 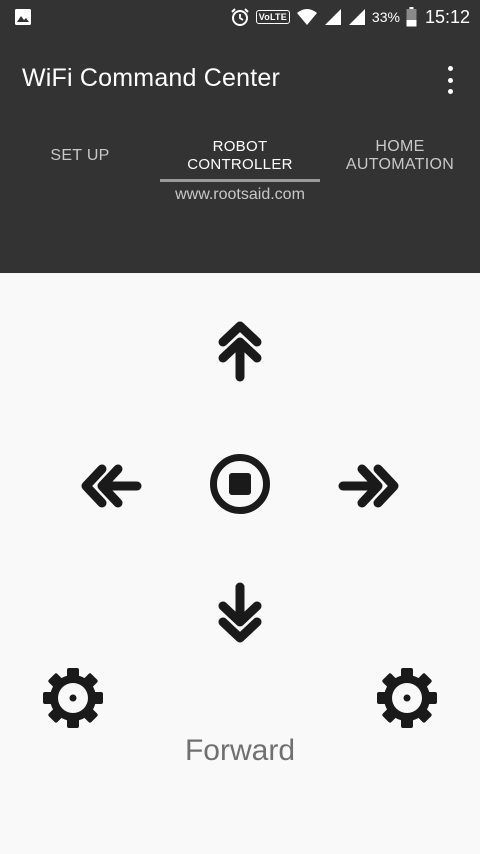 I want to click on tab-label: HOME AUTOMATION, so click(x=400, y=155).